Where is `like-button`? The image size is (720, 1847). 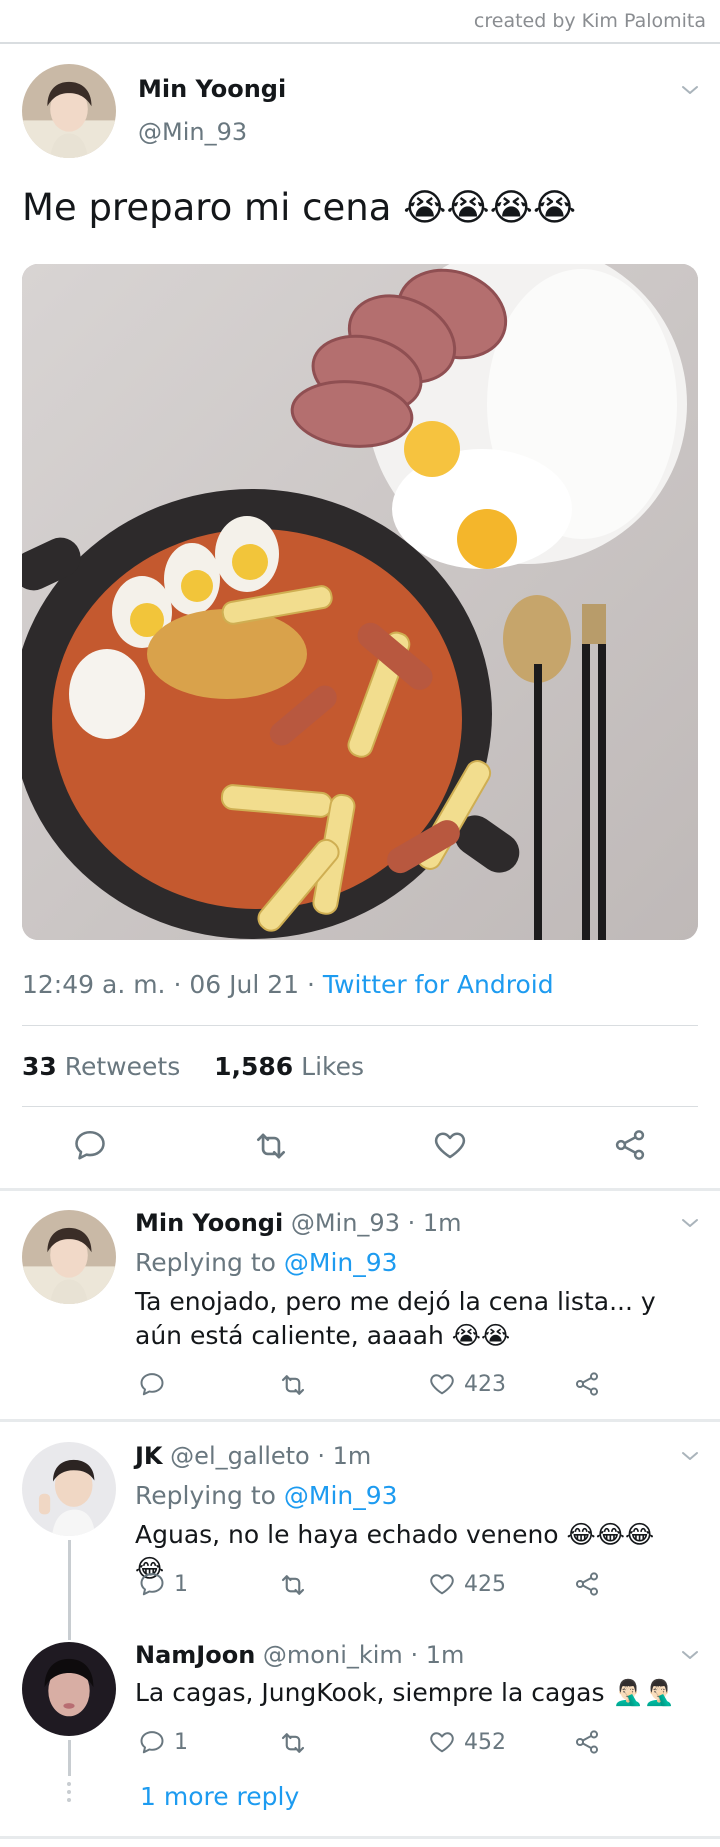 like-button is located at coordinates (450, 1145).